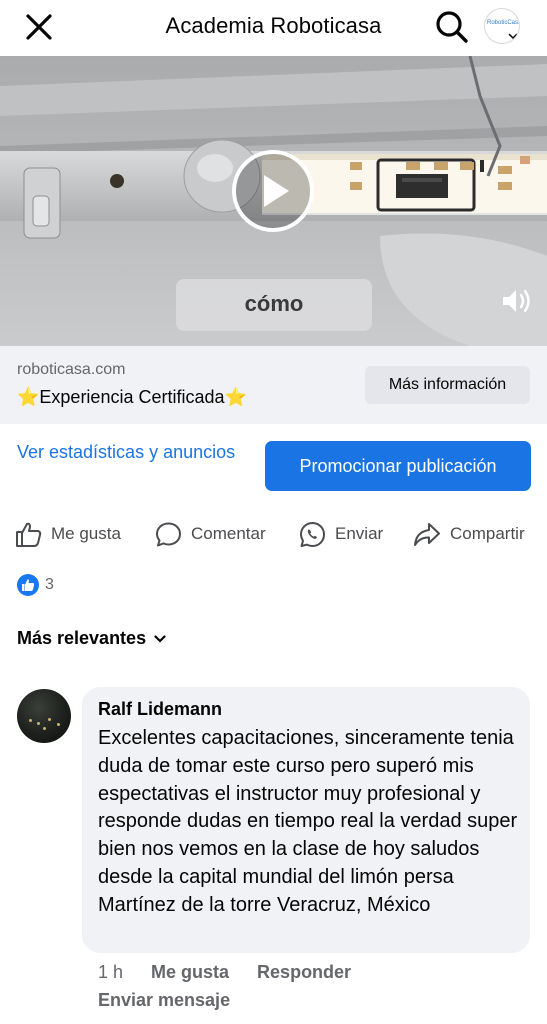  I want to click on play-button, so click(273, 191).